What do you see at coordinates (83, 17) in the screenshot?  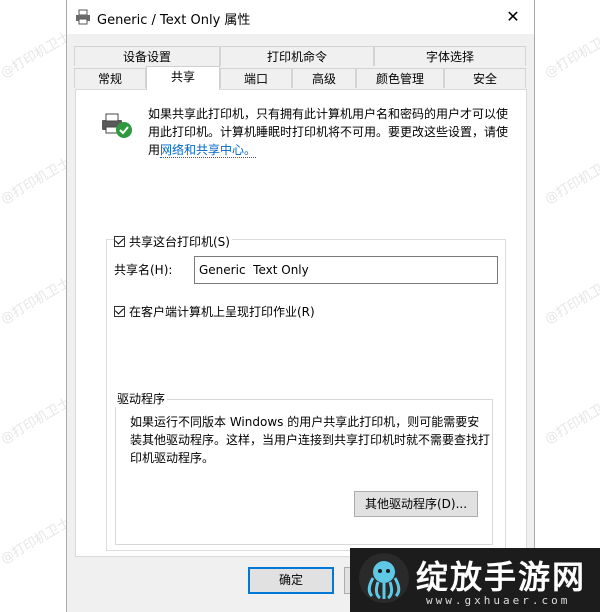 I see `printer-icon` at bounding box center [83, 17].